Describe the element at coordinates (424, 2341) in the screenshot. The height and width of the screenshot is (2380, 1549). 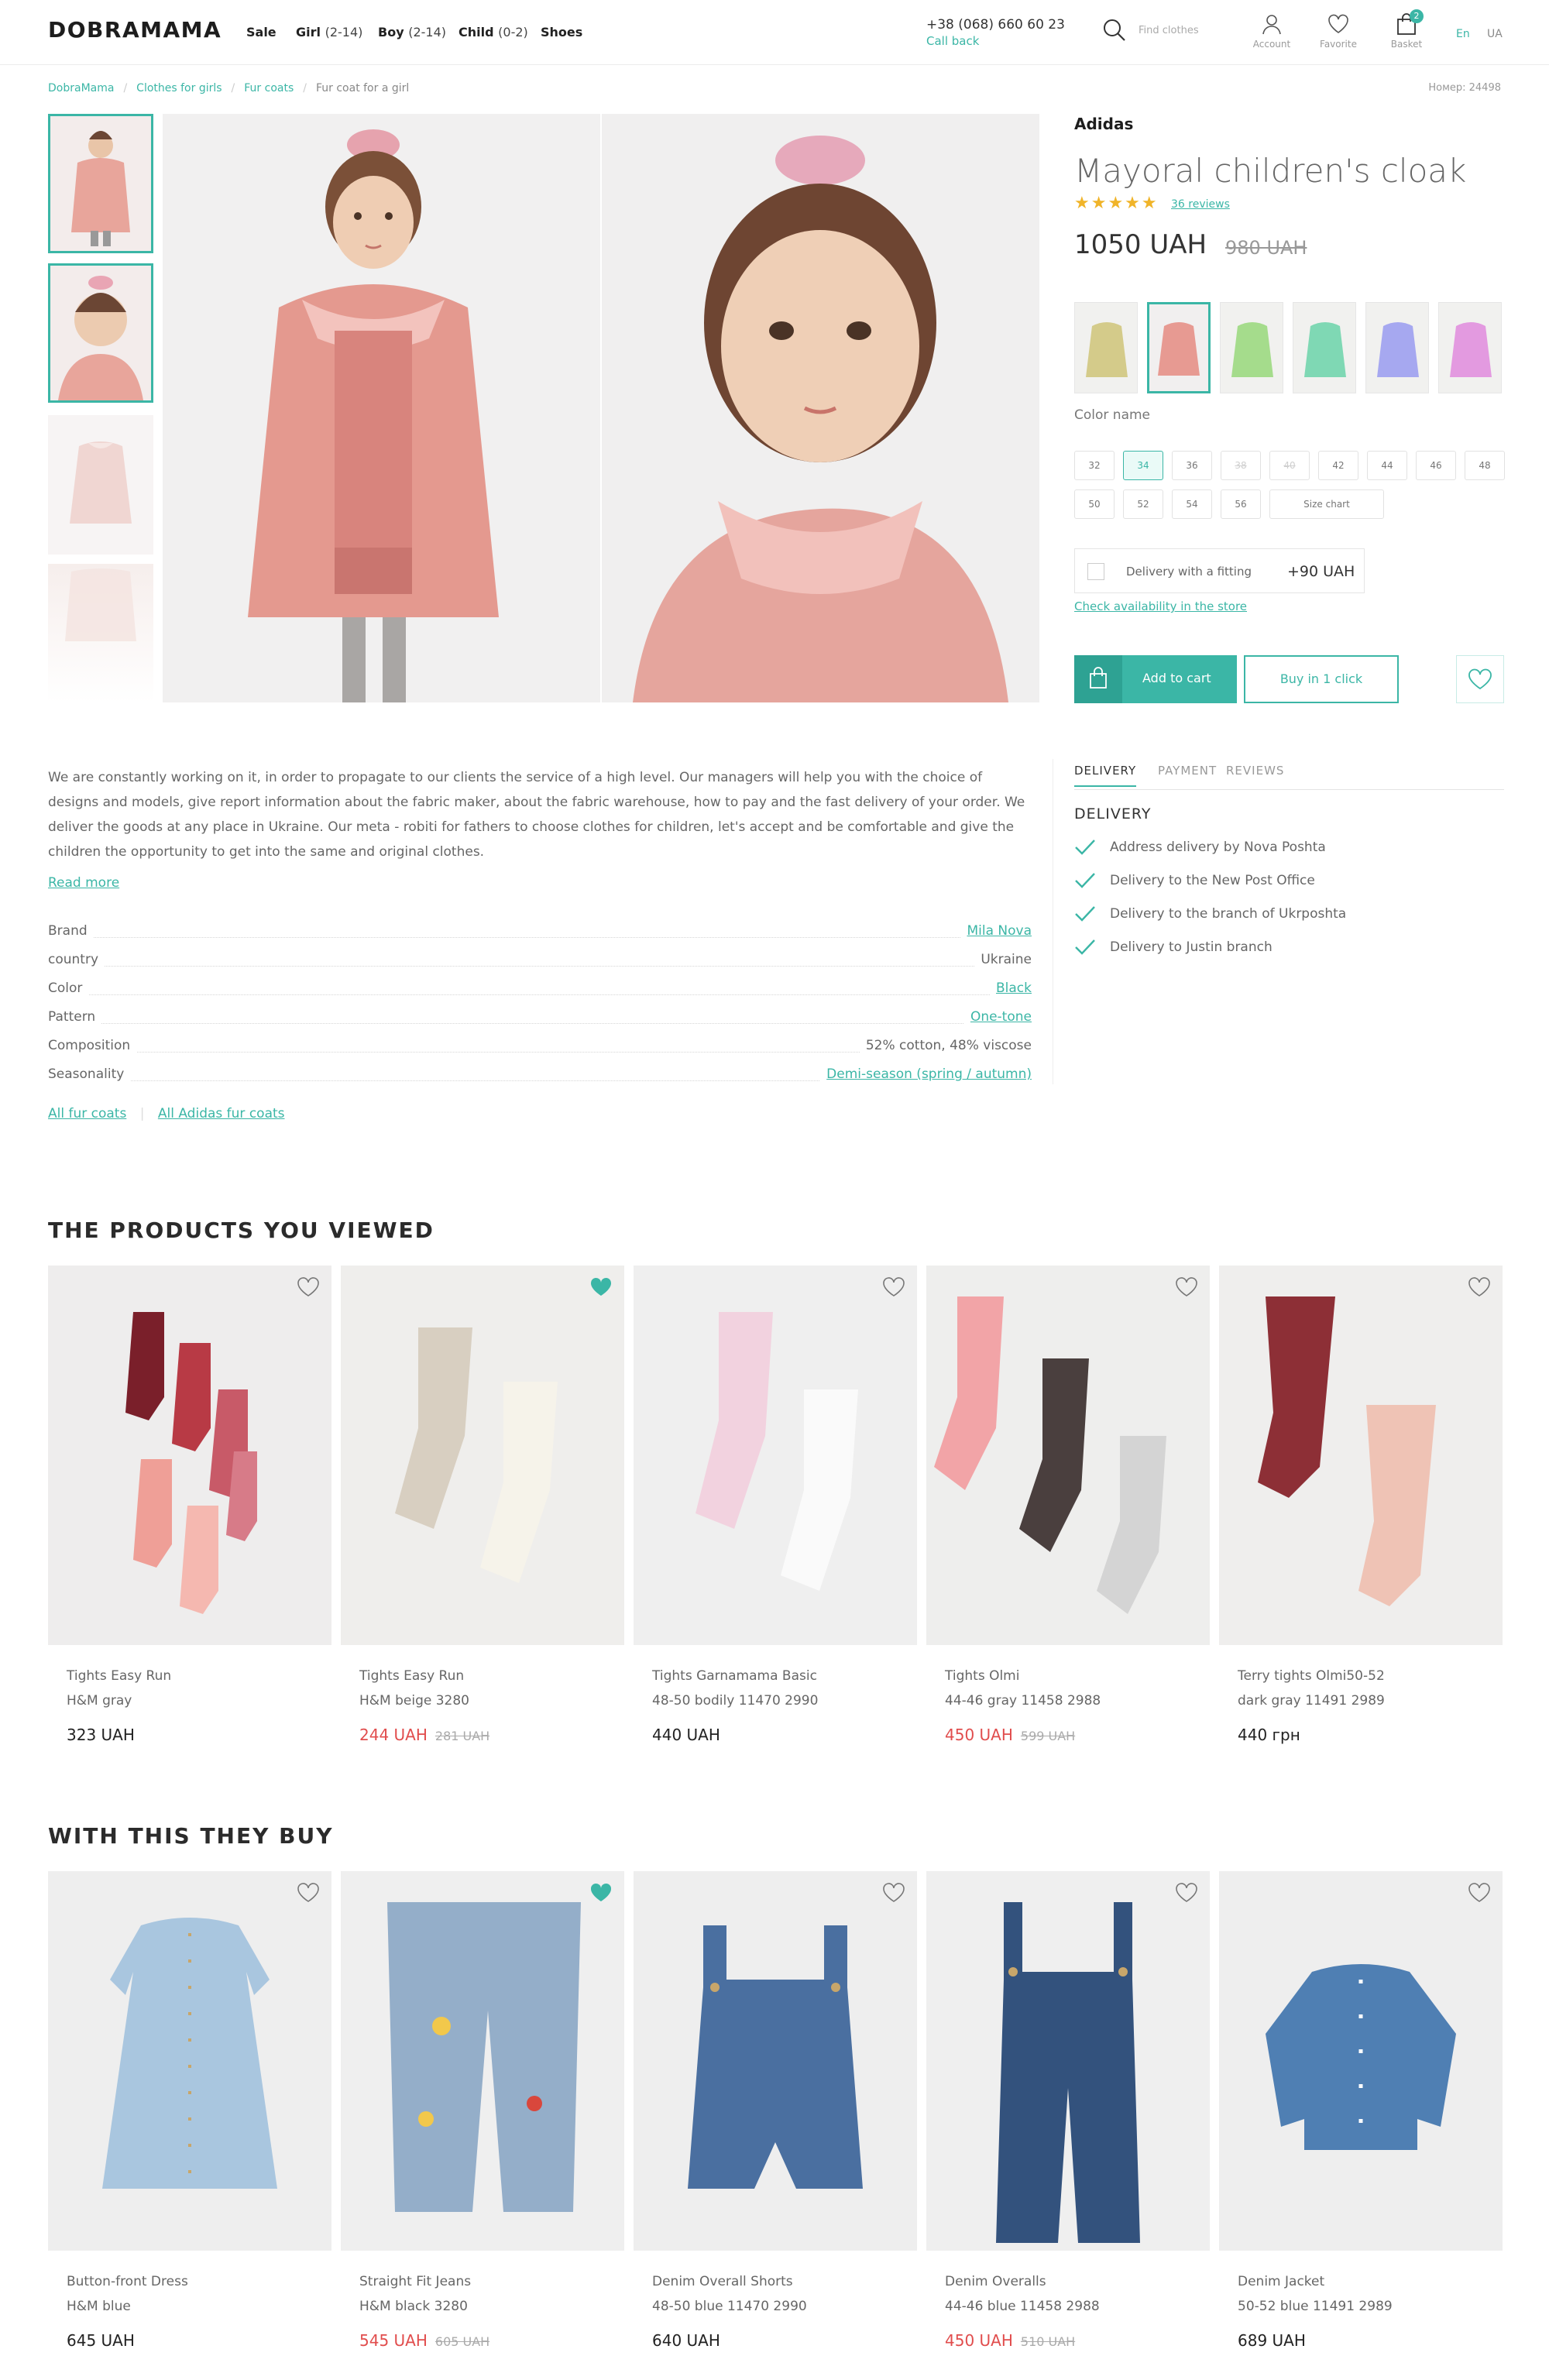
I see `product-card-price: 545 UAH 605 UAH` at that location.